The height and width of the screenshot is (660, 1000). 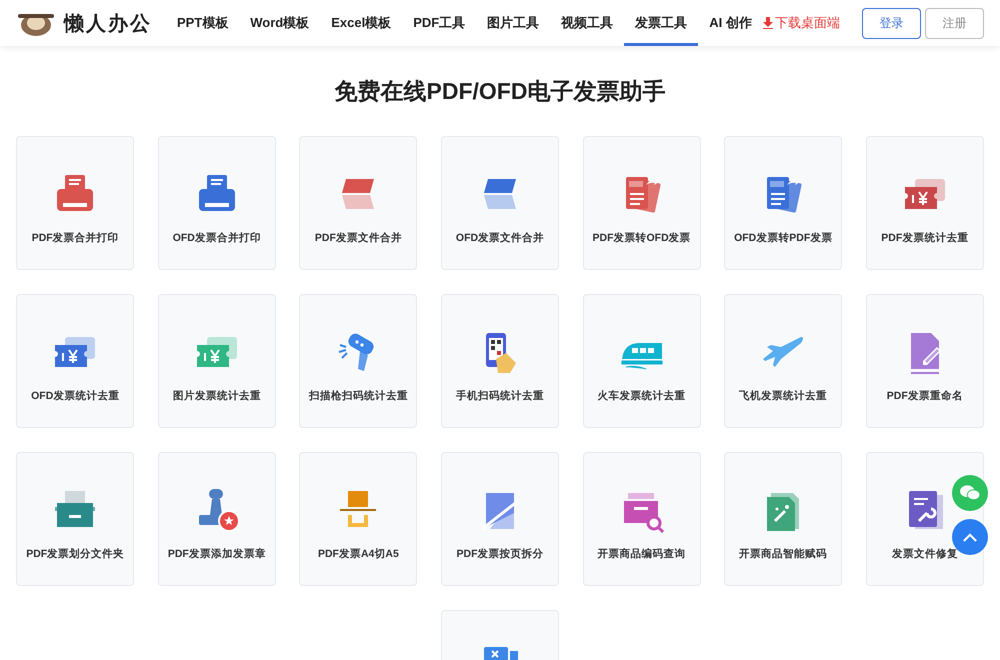 I want to click on nav-tab: 图片工具, so click(x=513, y=23).